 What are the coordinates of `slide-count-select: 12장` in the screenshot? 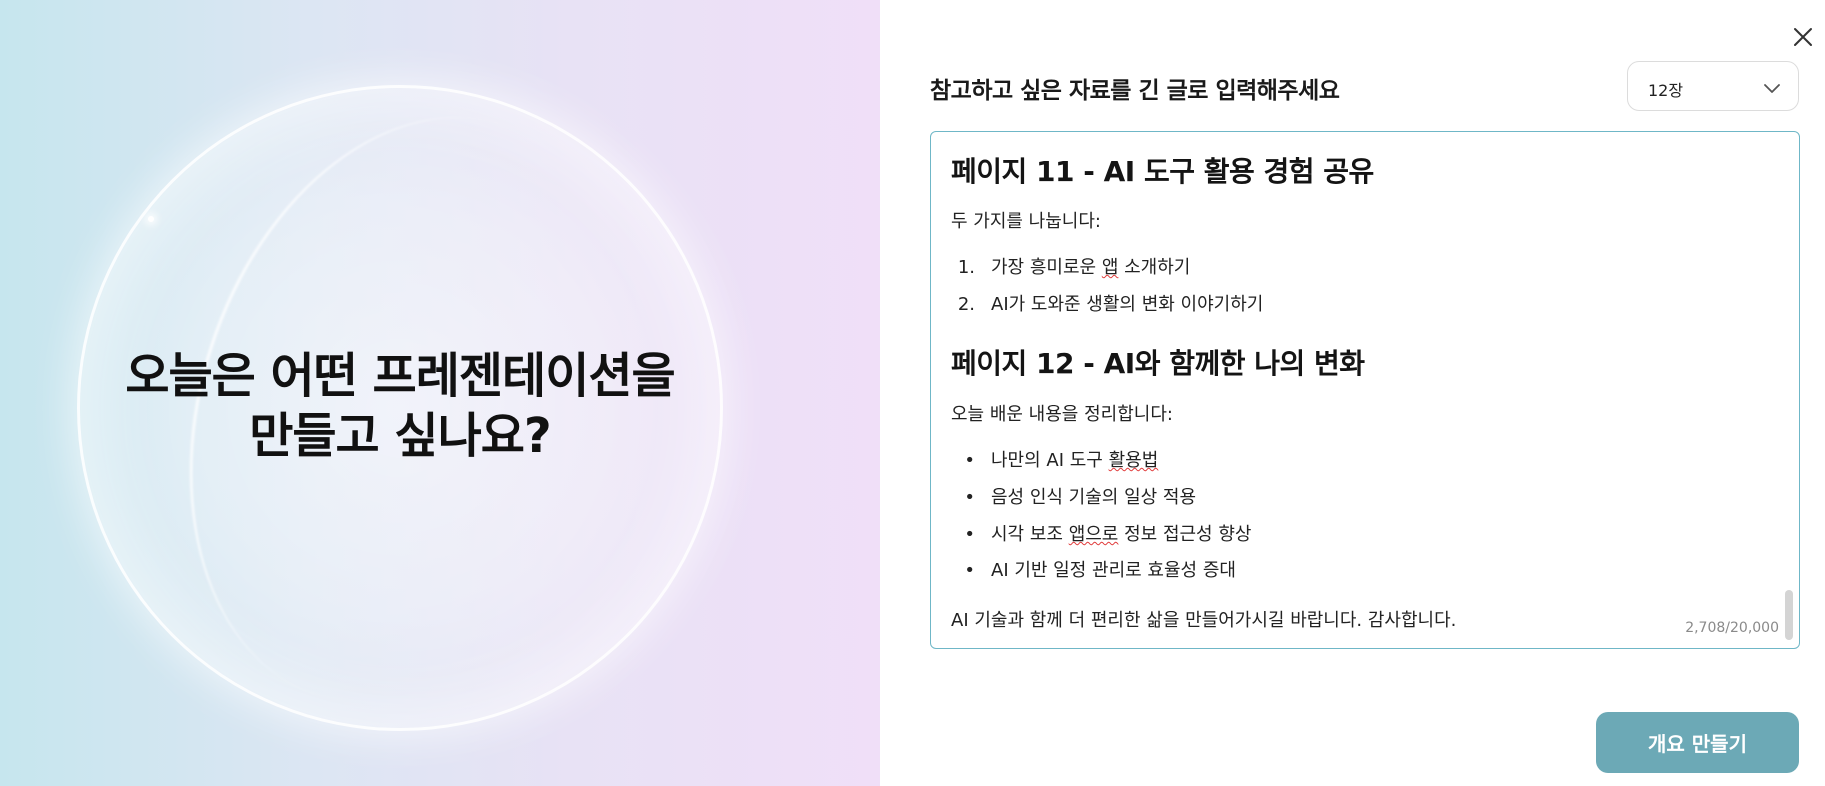 It's located at (1713, 86).